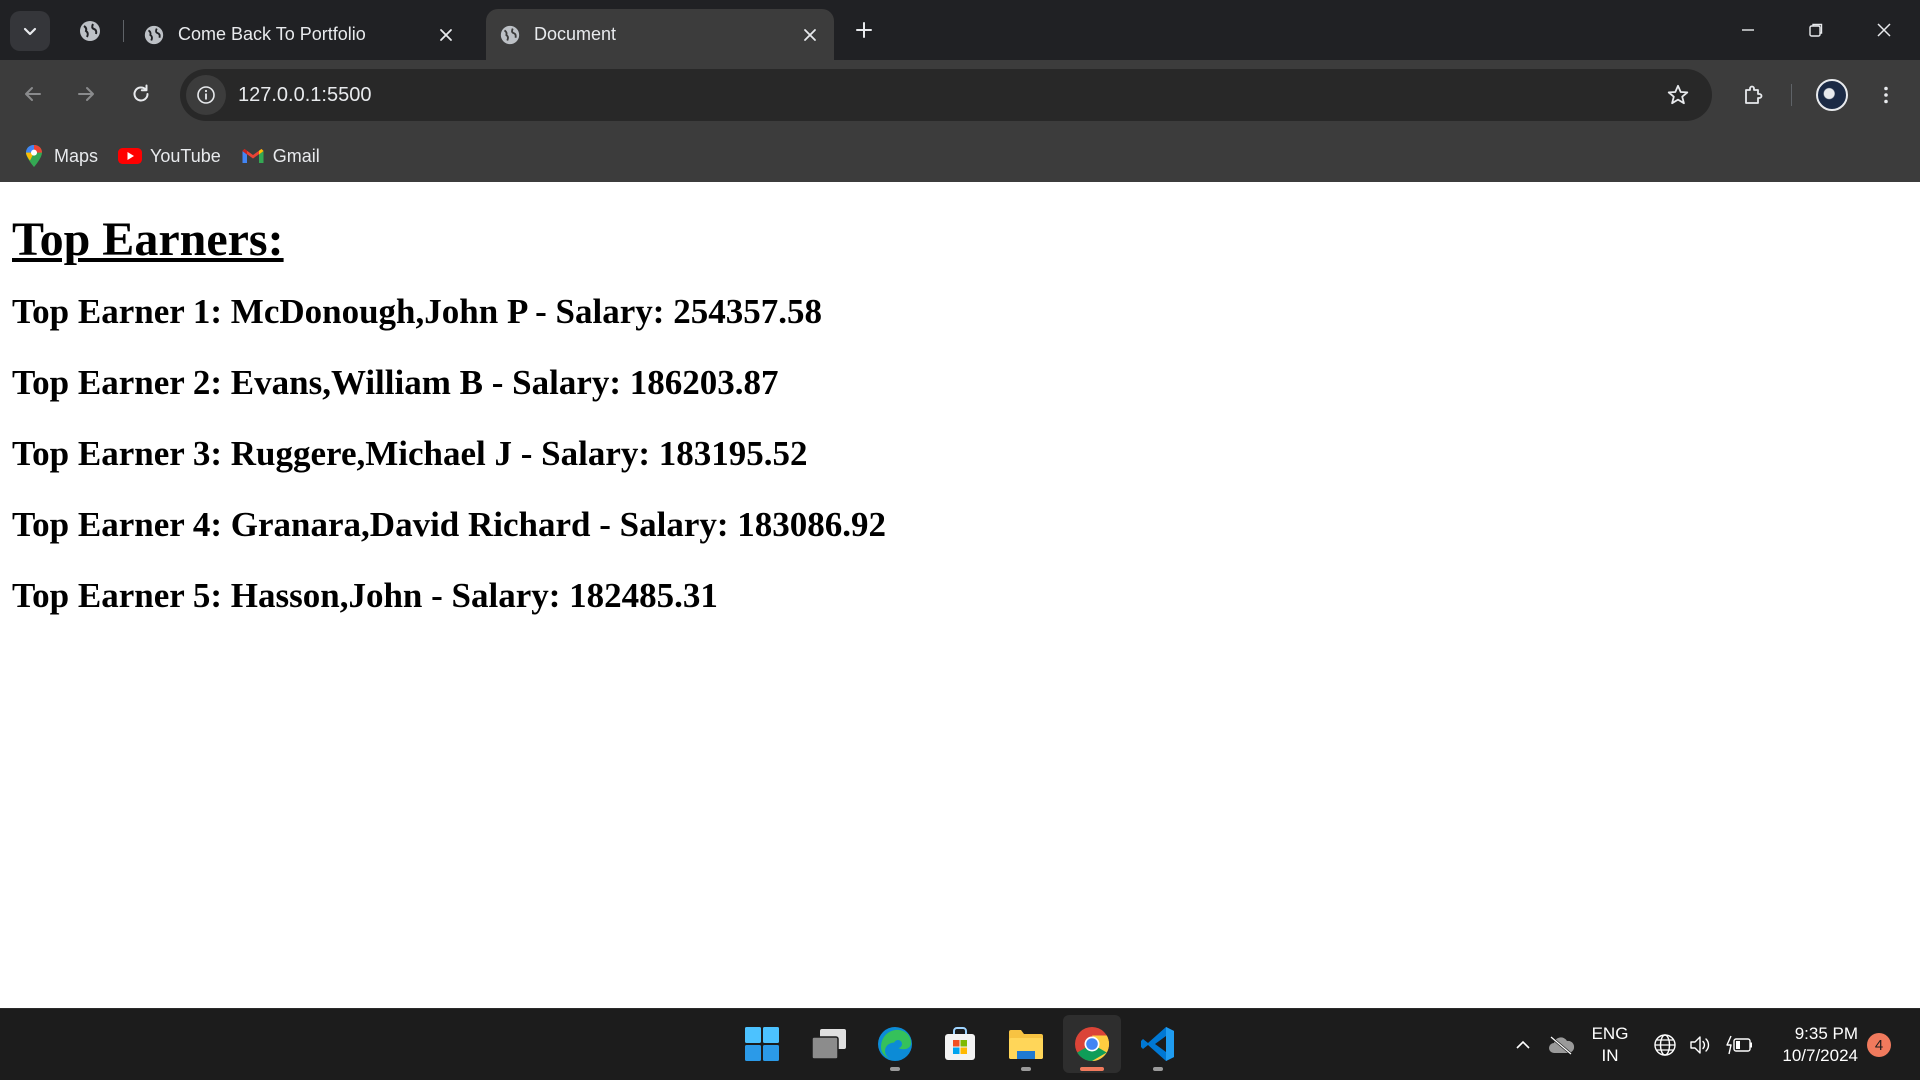 Image resolution: width=1920 pixels, height=1080 pixels. I want to click on bookmark-maps: Maps, so click(60, 156).